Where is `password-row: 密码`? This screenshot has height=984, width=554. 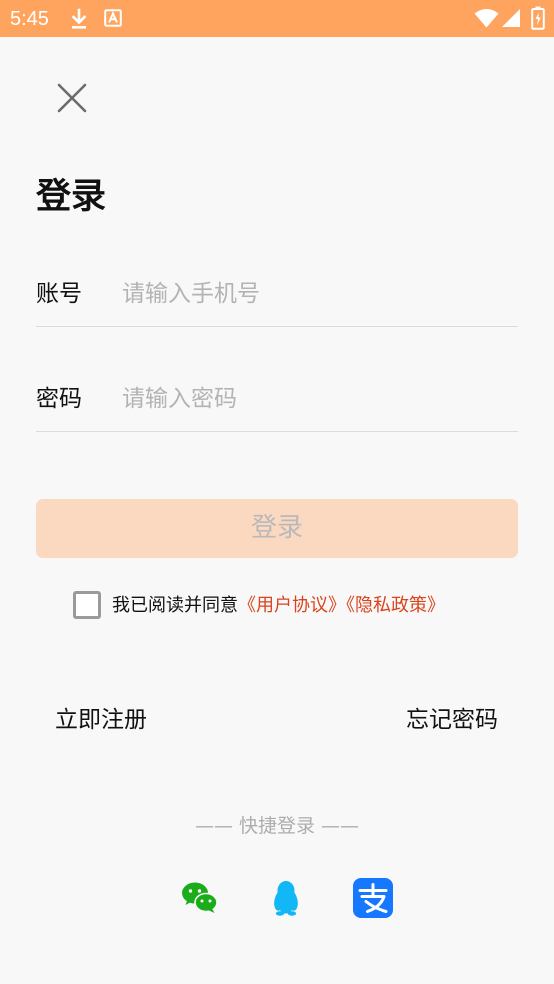
password-row: 密码 is located at coordinates (277, 401).